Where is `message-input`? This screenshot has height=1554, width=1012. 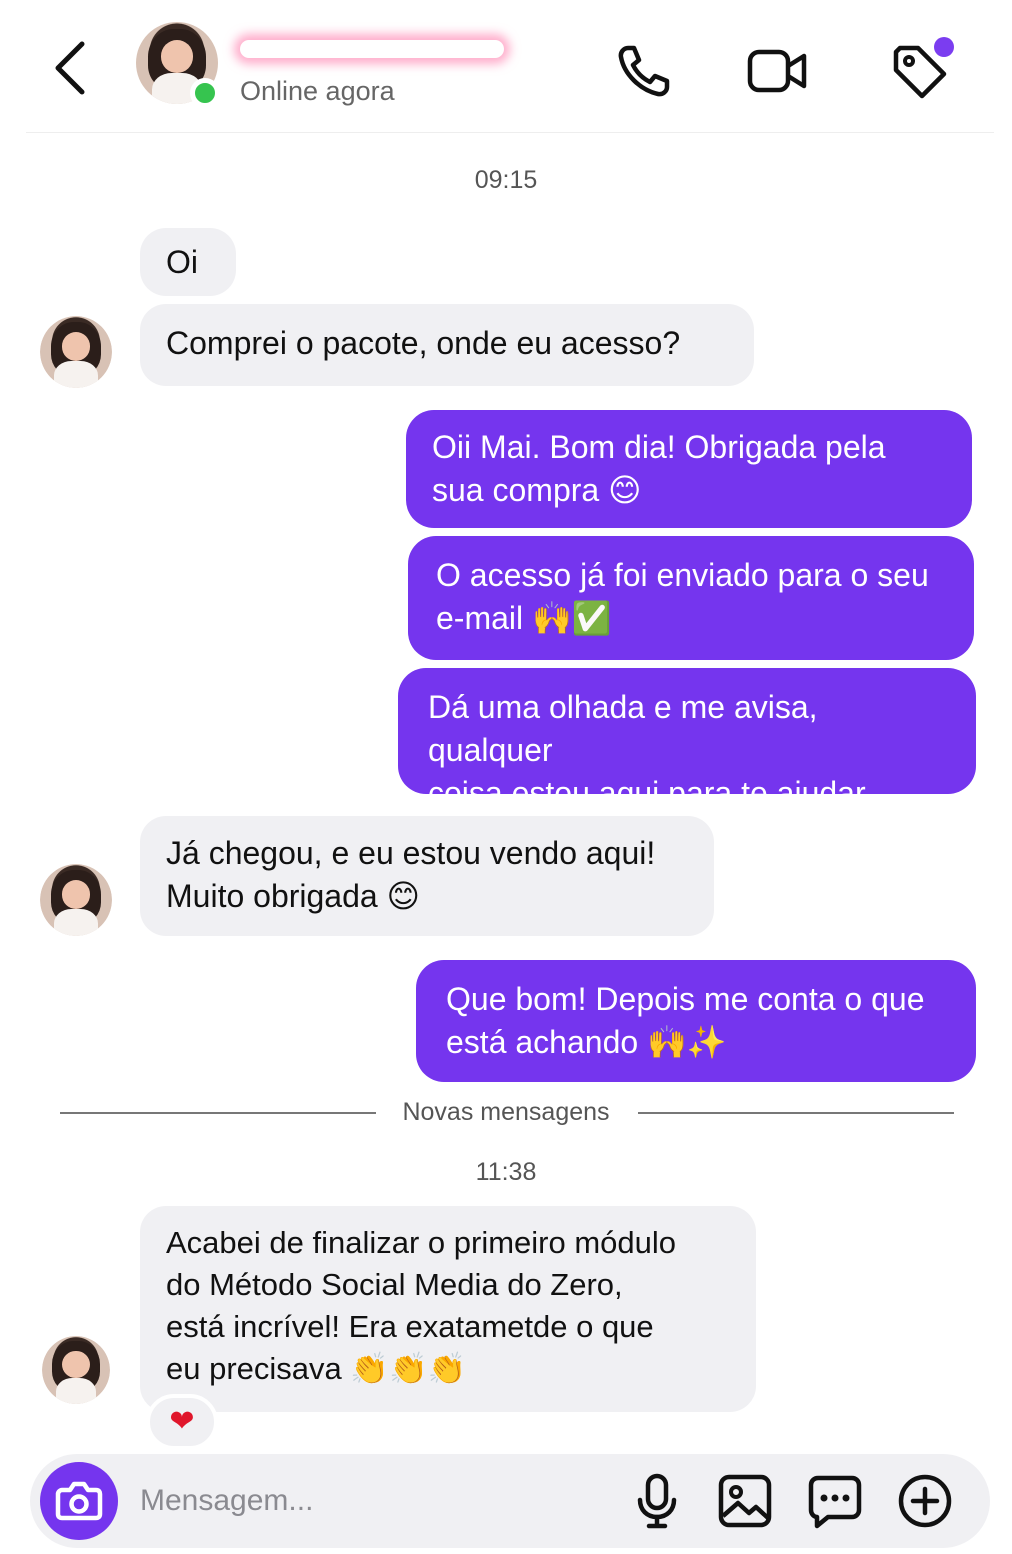 message-input is located at coordinates (350, 1501).